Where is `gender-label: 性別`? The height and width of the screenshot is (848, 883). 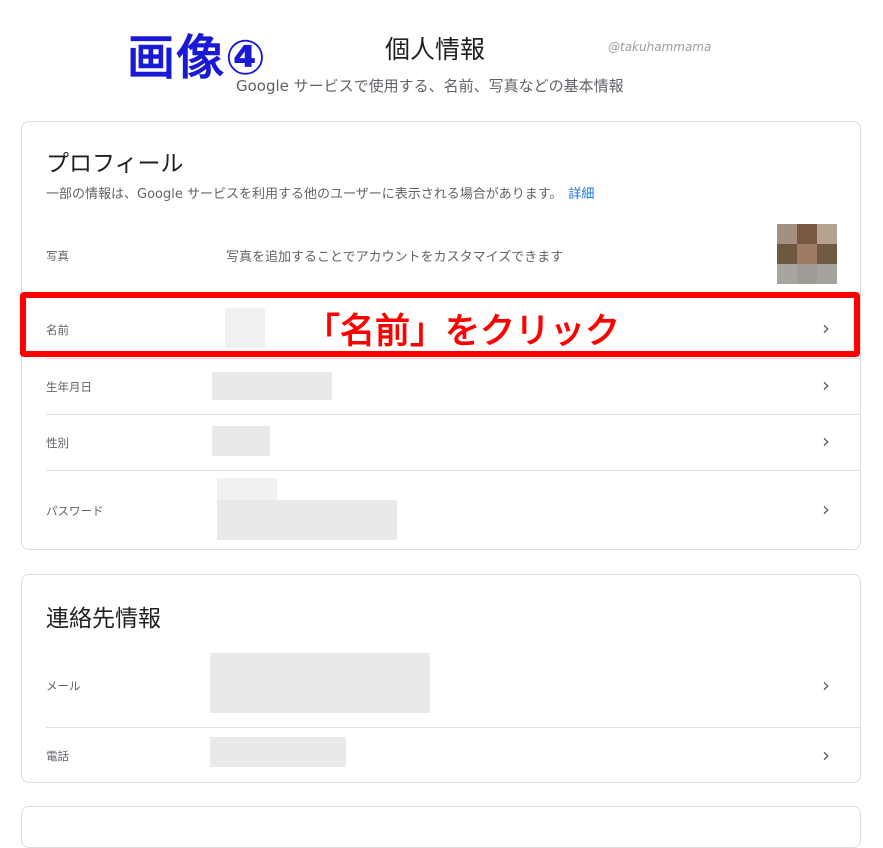 gender-label: 性別 is located at coordinates (57, 443).